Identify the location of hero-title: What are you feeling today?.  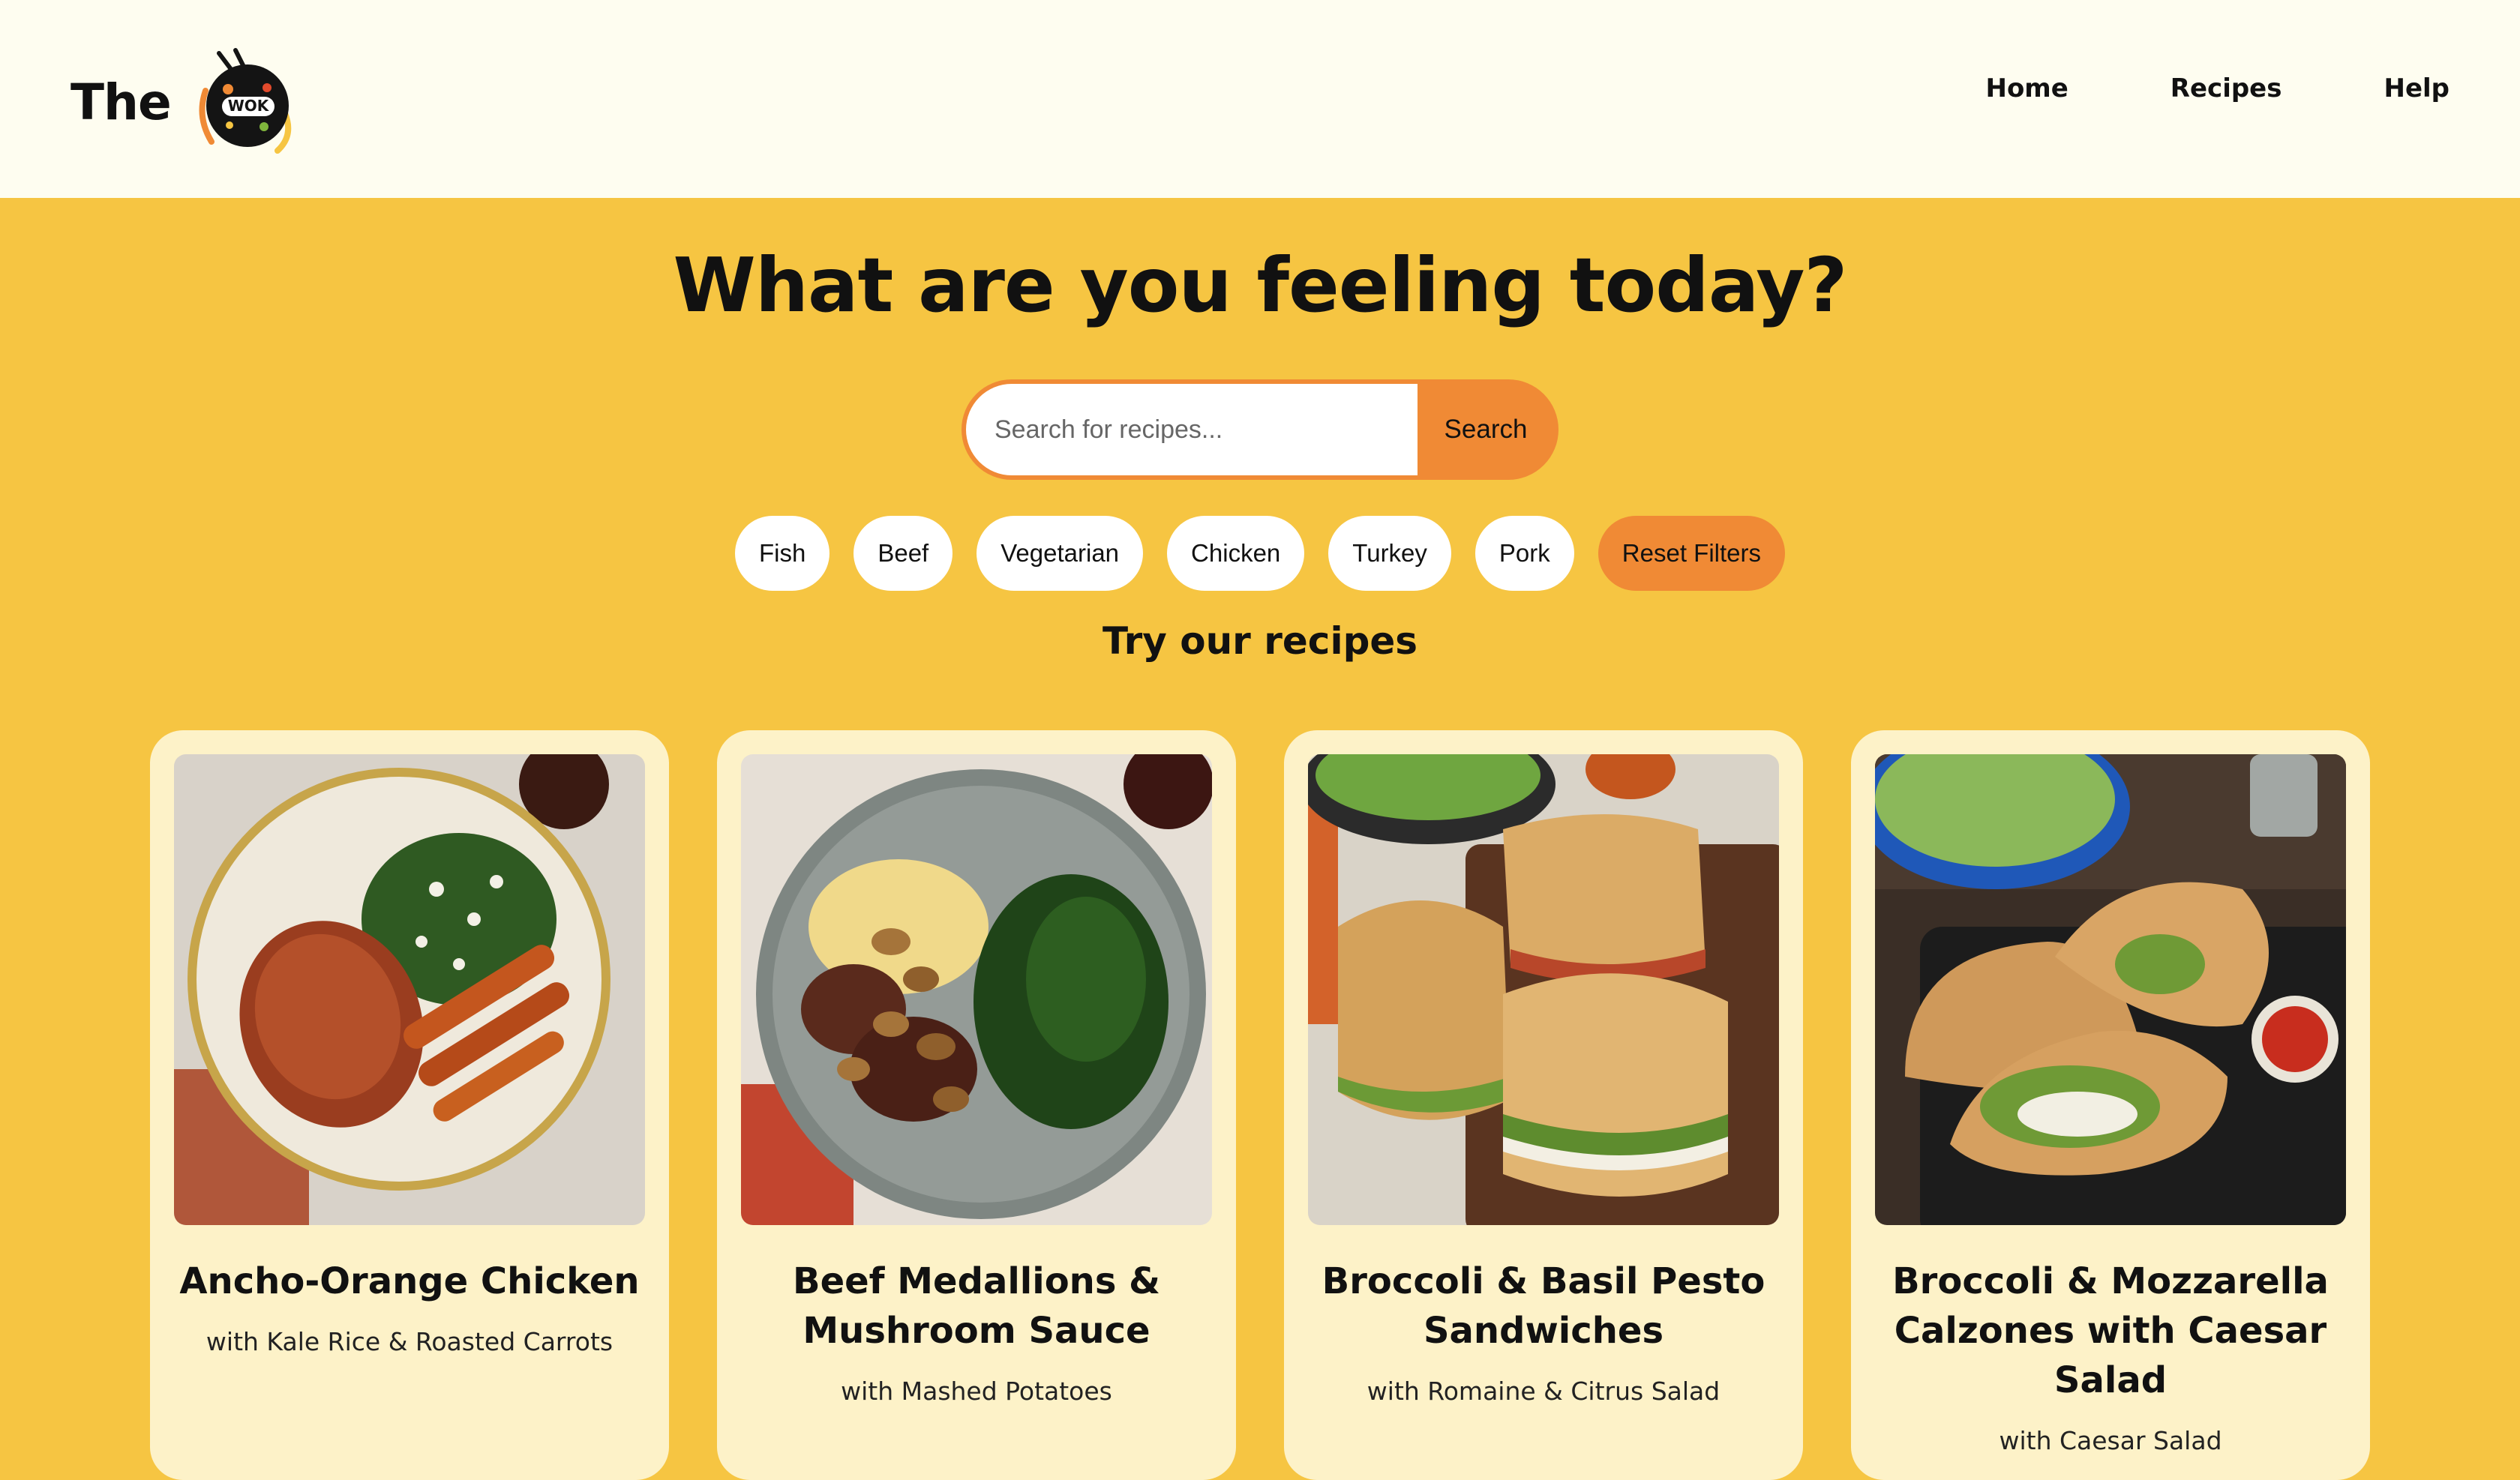
(1260, 285).